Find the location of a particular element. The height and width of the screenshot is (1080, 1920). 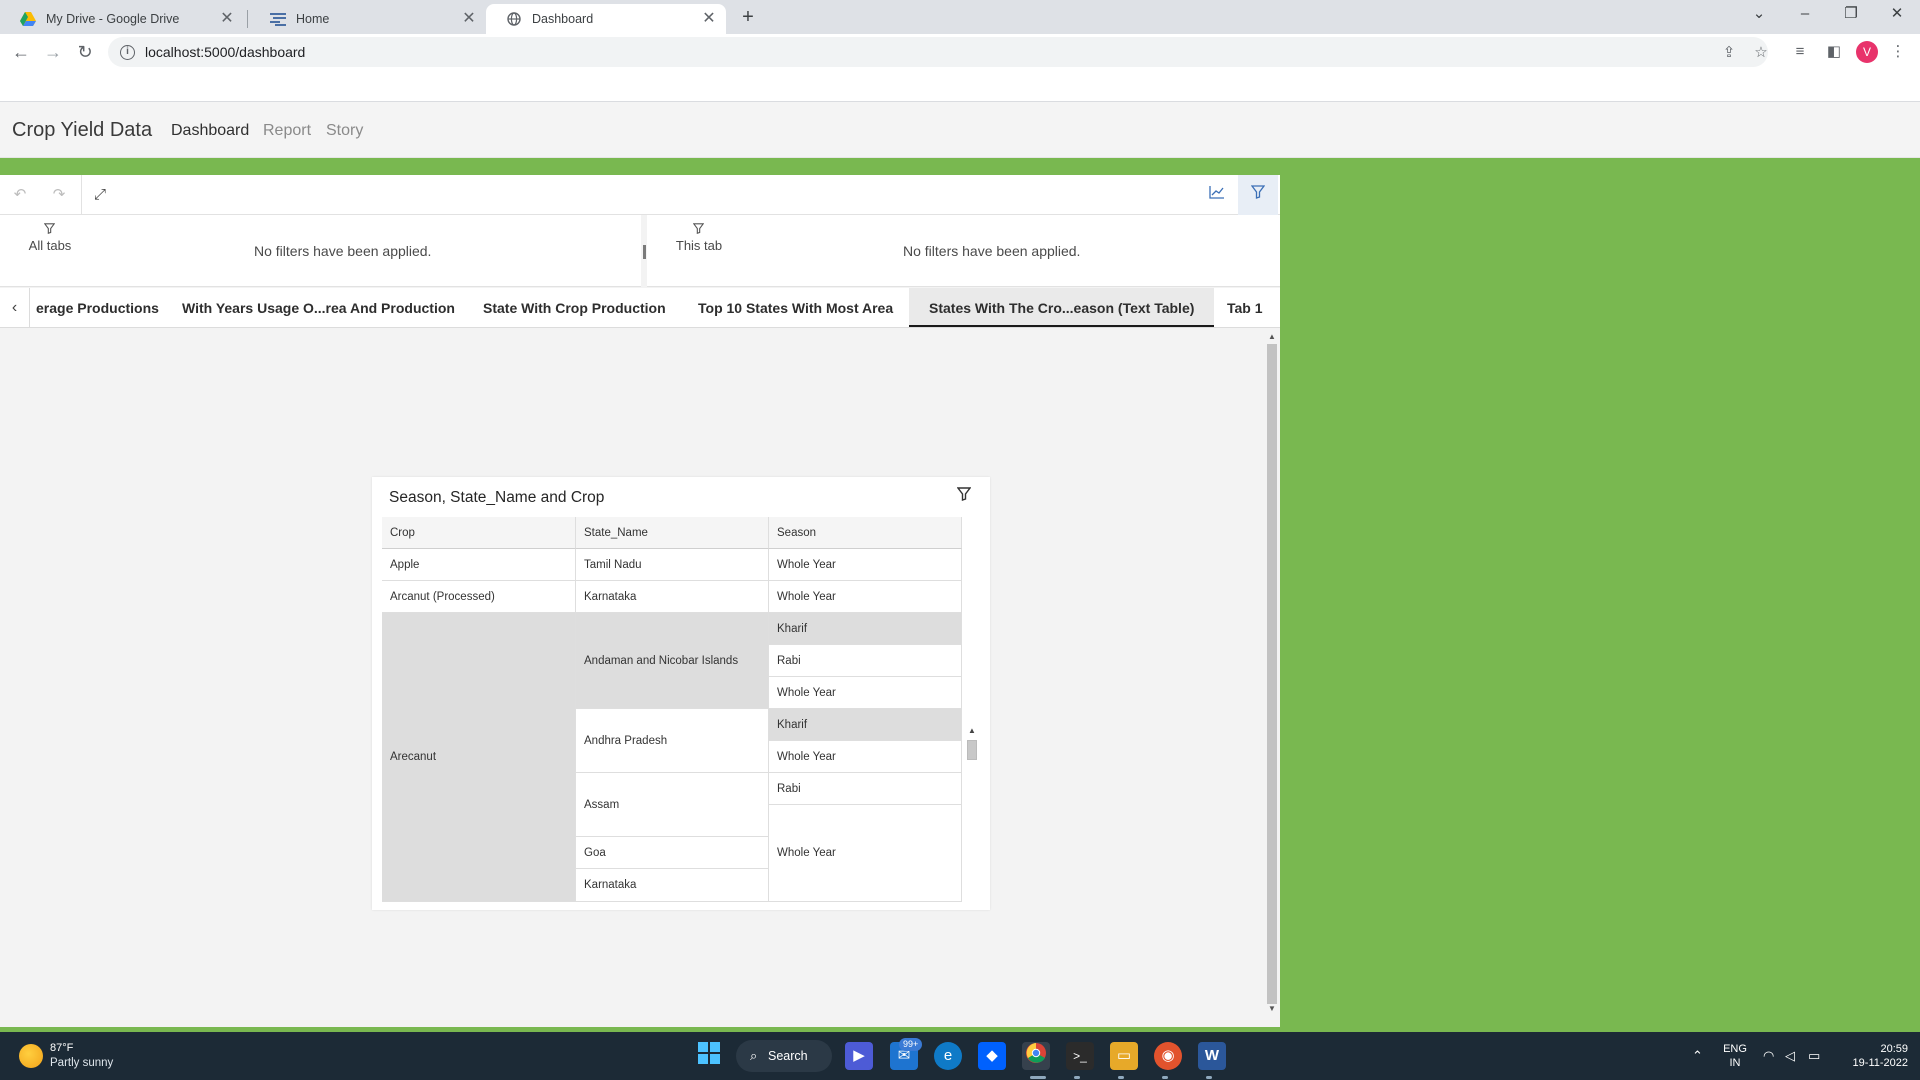

nav-dashboard: Dashboard is located at coordinates (210, 131).